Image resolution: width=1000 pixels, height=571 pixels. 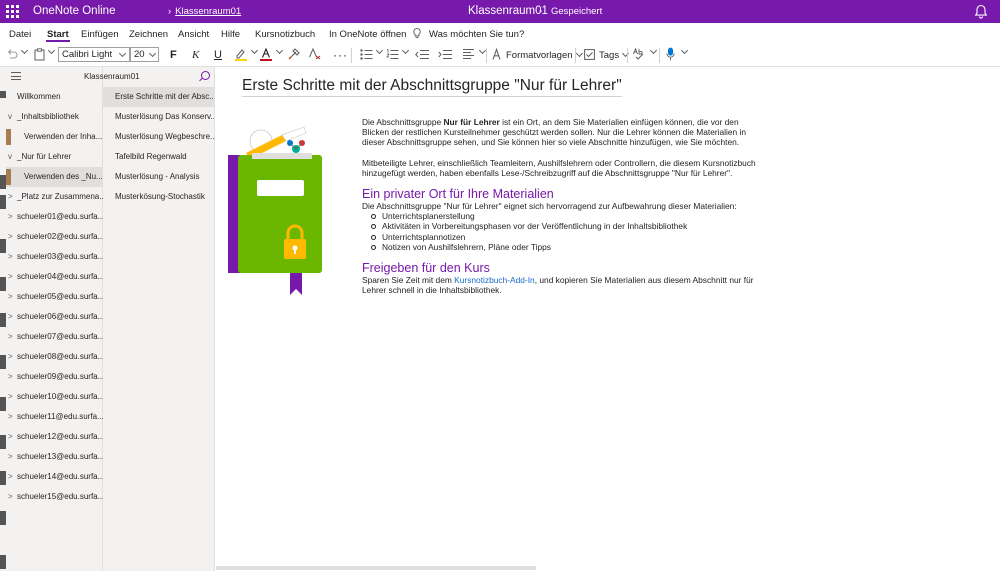 What do you see at coordinates (376, 568) in the screenshot?
I see `horizontal-scrollbar` at bounding box center [376, 568].